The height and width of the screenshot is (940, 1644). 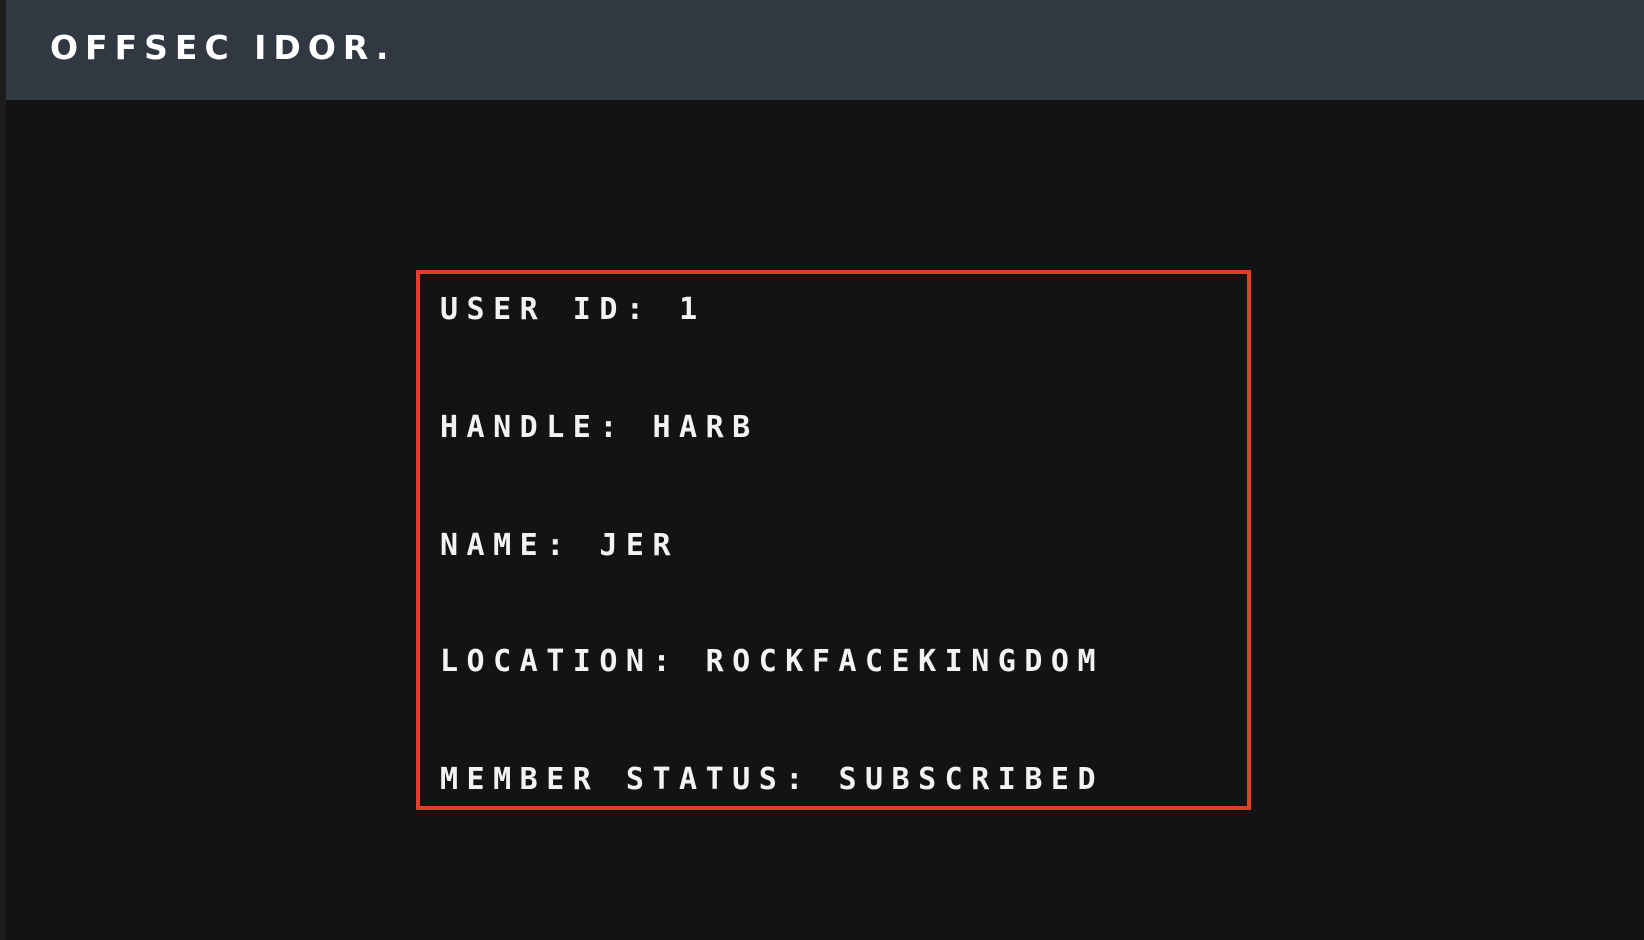 I want to click on handle-row: HANDLE: HARB, so click(x=599, y=428).